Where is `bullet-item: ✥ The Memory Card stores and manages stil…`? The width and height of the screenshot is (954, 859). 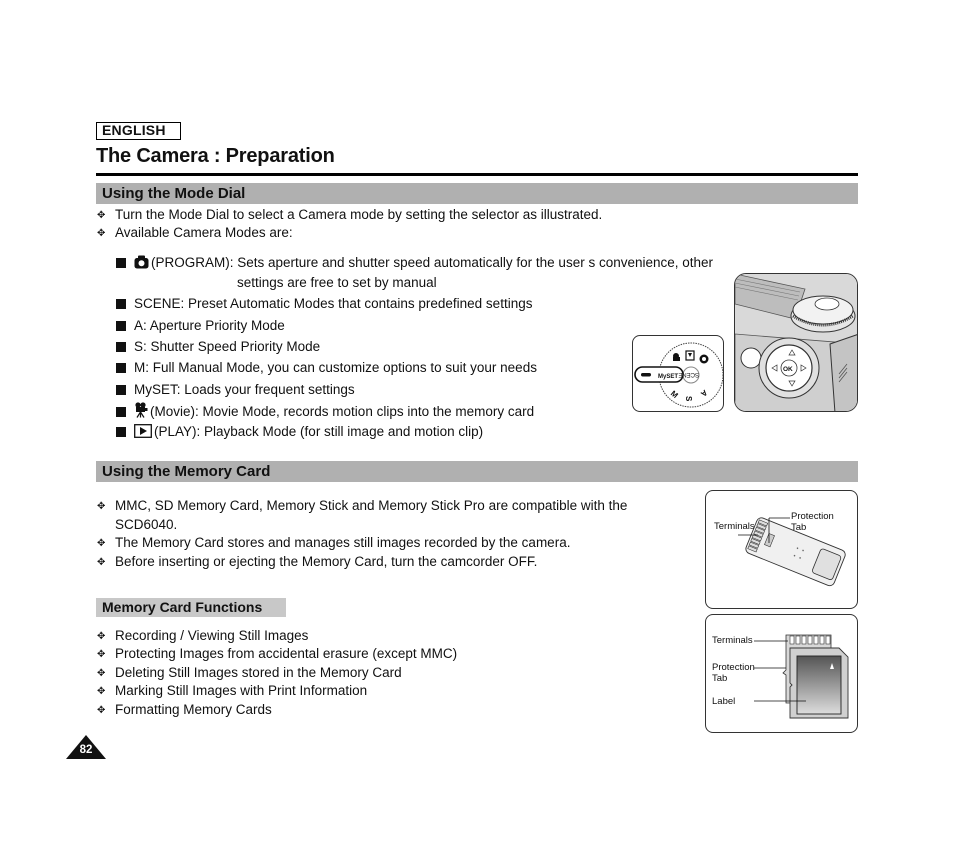
bullet-item: ✥ The Memory Card stores and manages stil… is located at coordinates (333, 543).